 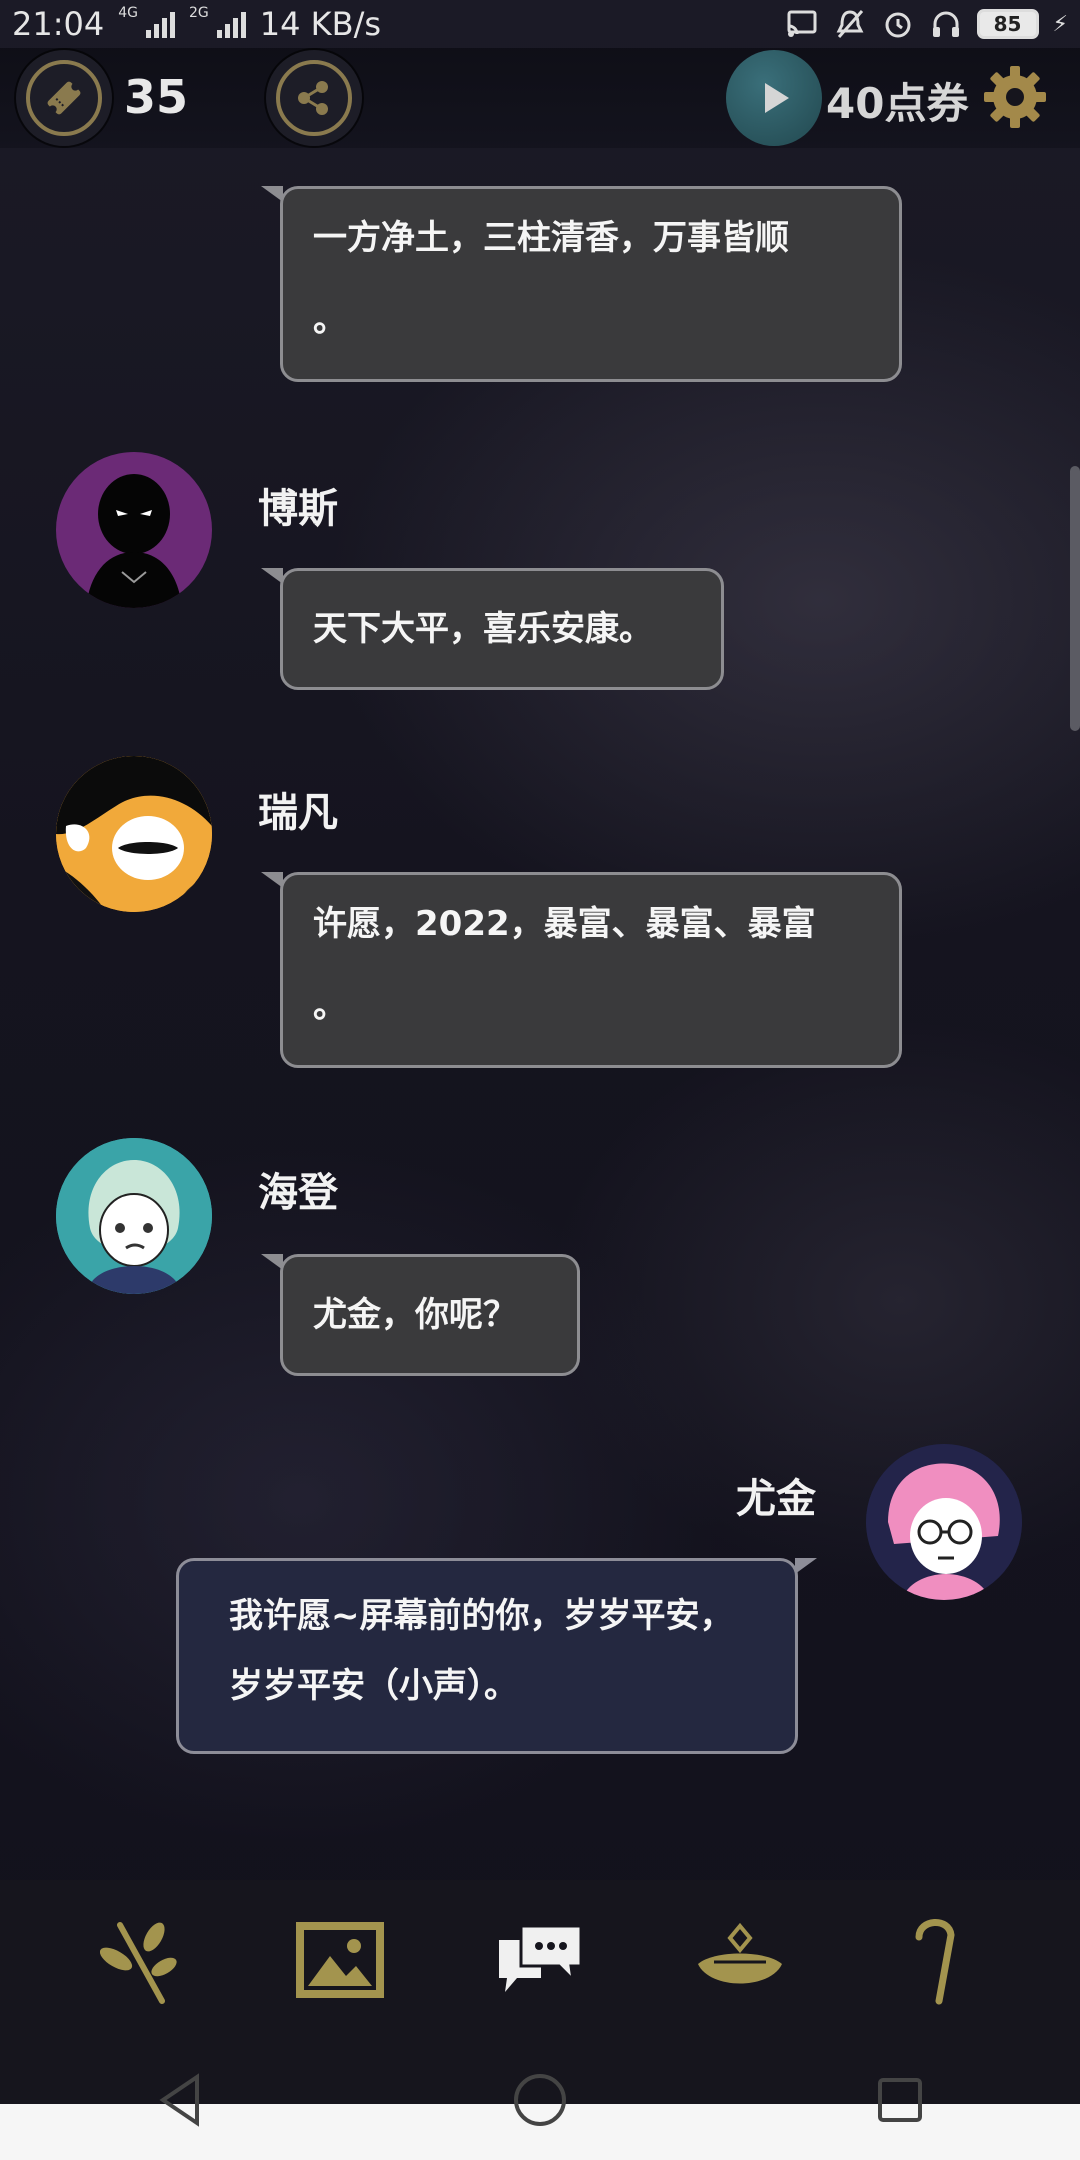 What do you see at coordinates (551, 238) in the screenshot?
I see `message-text: 一方净土，三柱清香，万事皆顺` at bounding box center [551, 238].